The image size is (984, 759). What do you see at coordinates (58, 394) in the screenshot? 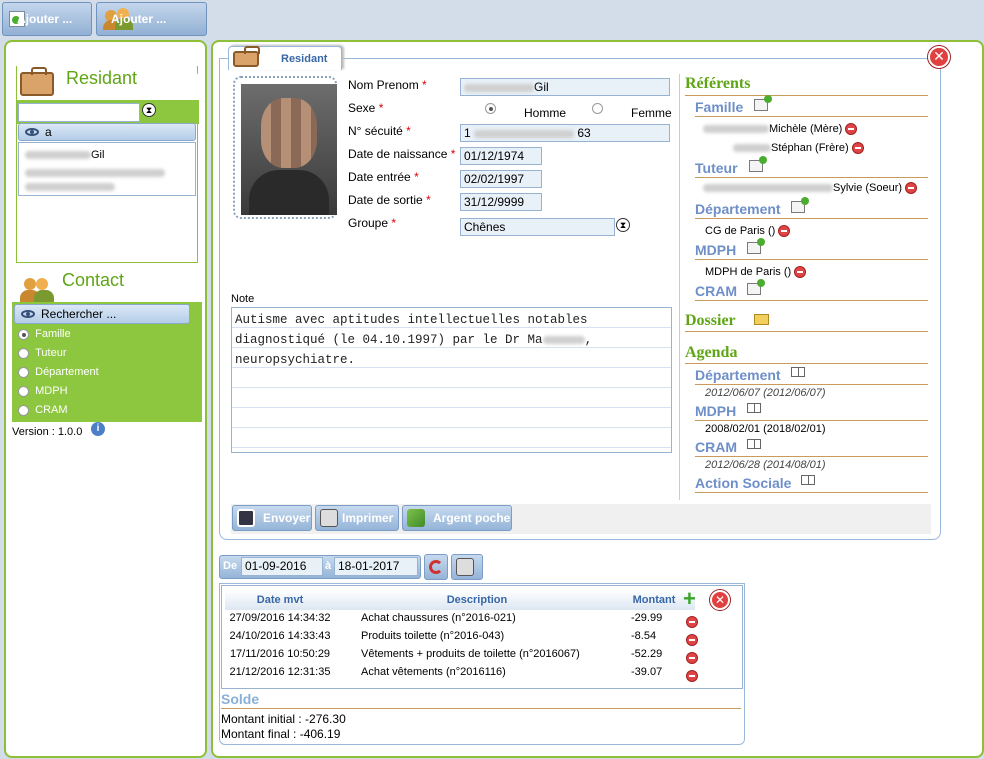
I see `filter-mdph: MDPH` at bounding box center [58, 394].